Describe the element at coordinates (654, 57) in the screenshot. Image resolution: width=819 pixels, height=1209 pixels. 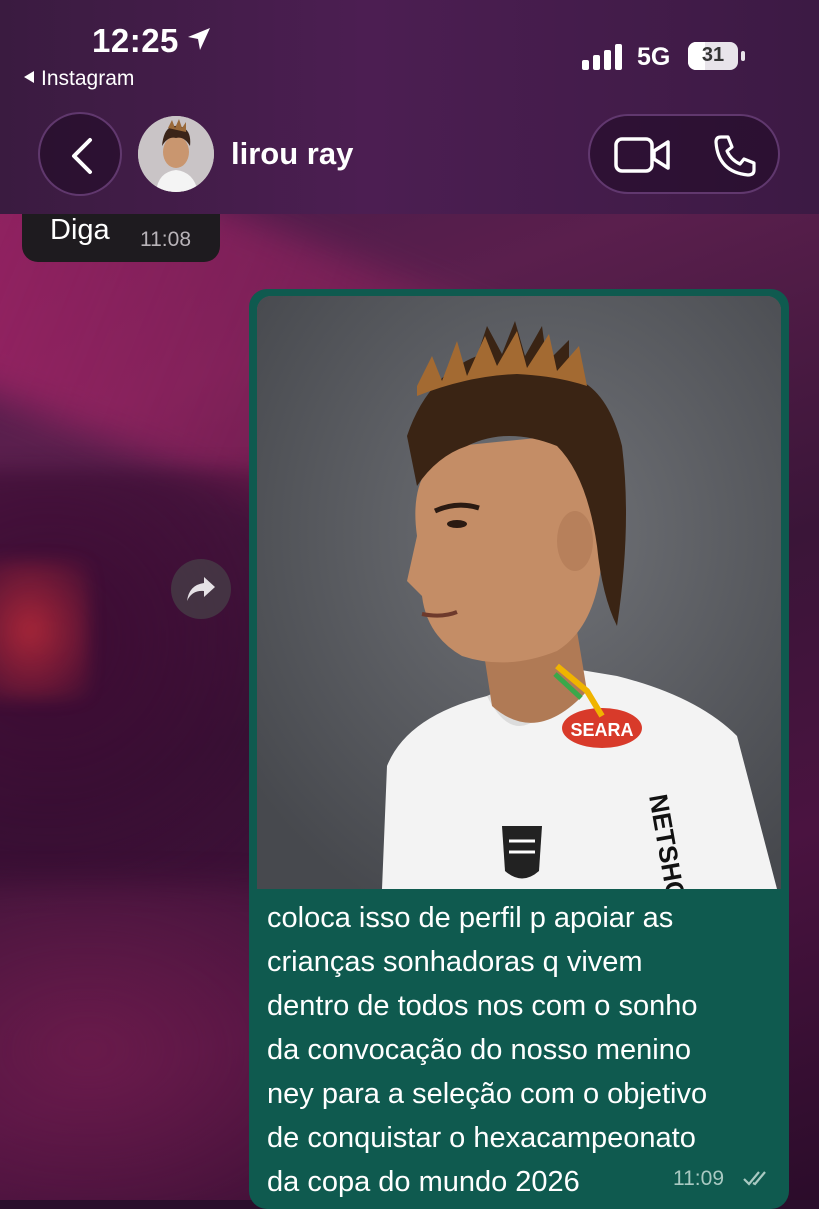
I see `network-type: 5G` at that location.